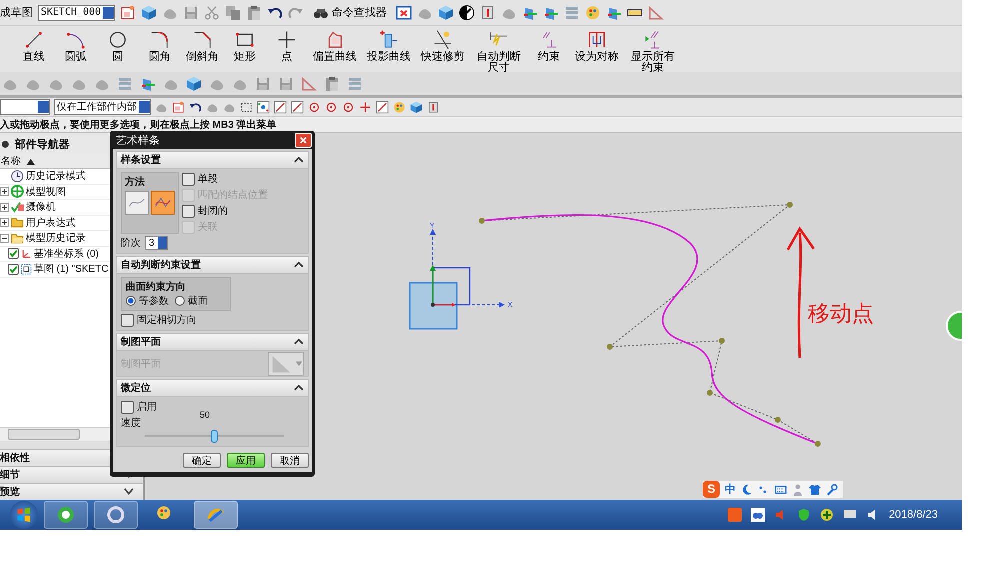  I want to click on ribbon-button: 投影曲线, so click(389, 49).